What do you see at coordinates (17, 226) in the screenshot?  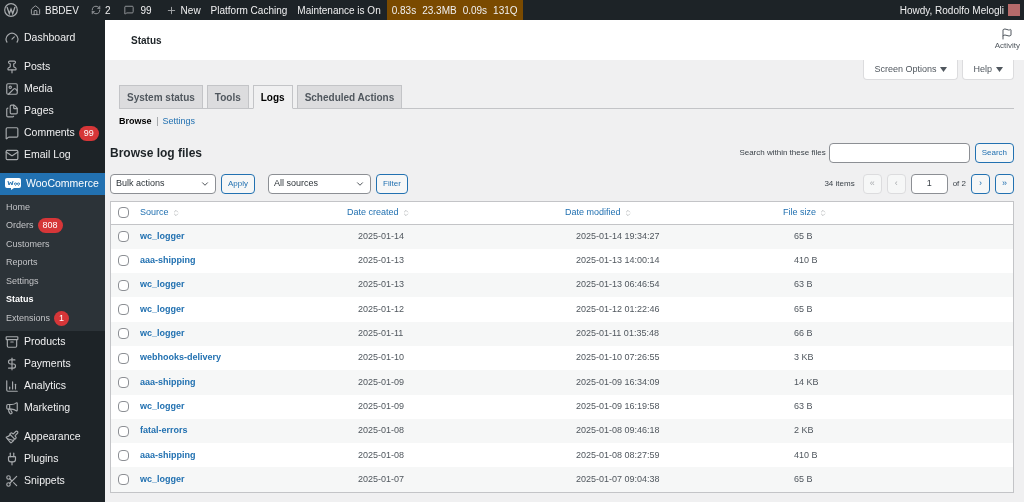 I see `submenu-item: Orders` at bounding box center [17, 226].